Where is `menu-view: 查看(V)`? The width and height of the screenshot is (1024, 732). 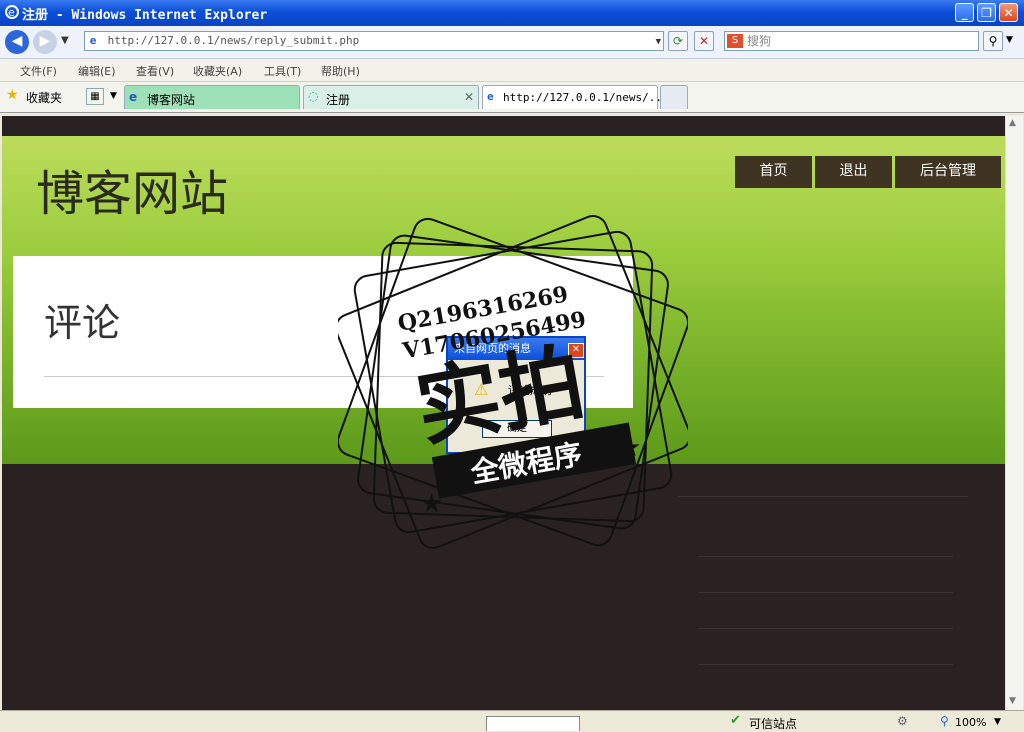
menu-view: 查看(V) is located at coordinates (155, 71).